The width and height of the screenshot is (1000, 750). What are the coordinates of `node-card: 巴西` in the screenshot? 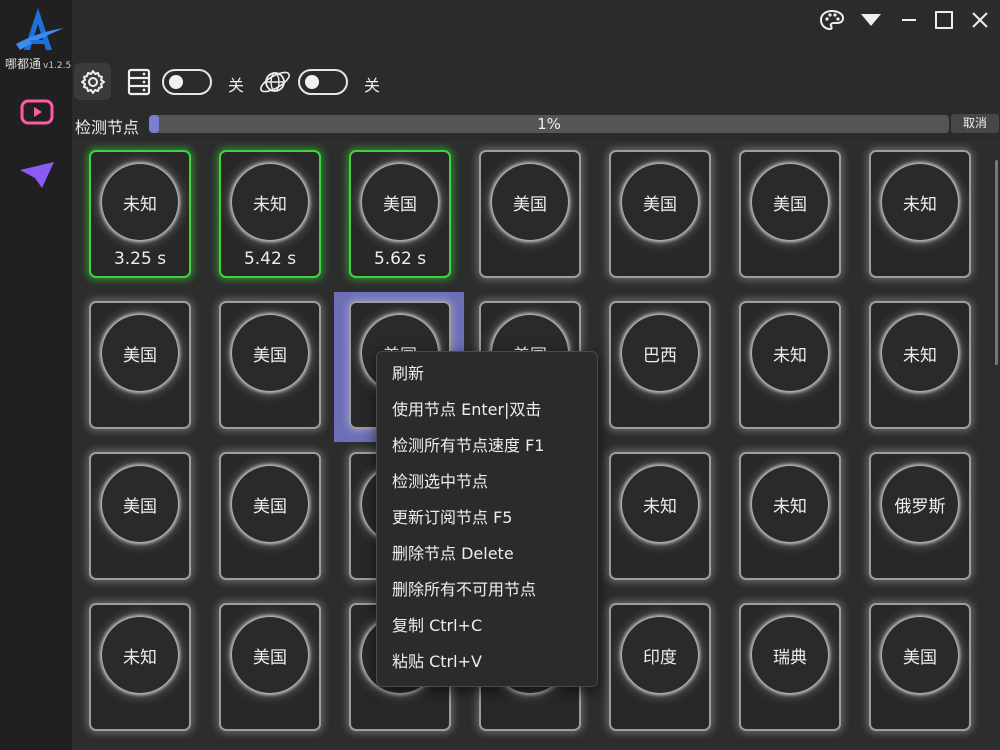 It's located at (660, 365).